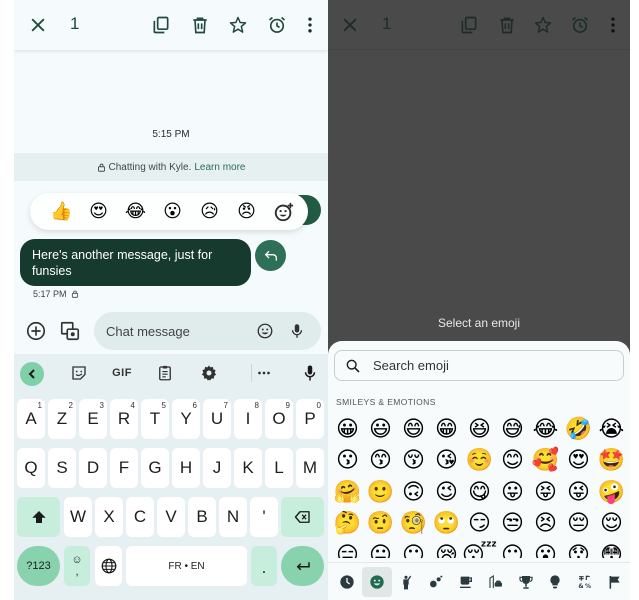  Describe the element at coordinates (79, 373) in the screenshot. I see `sticker-icon` at that location.